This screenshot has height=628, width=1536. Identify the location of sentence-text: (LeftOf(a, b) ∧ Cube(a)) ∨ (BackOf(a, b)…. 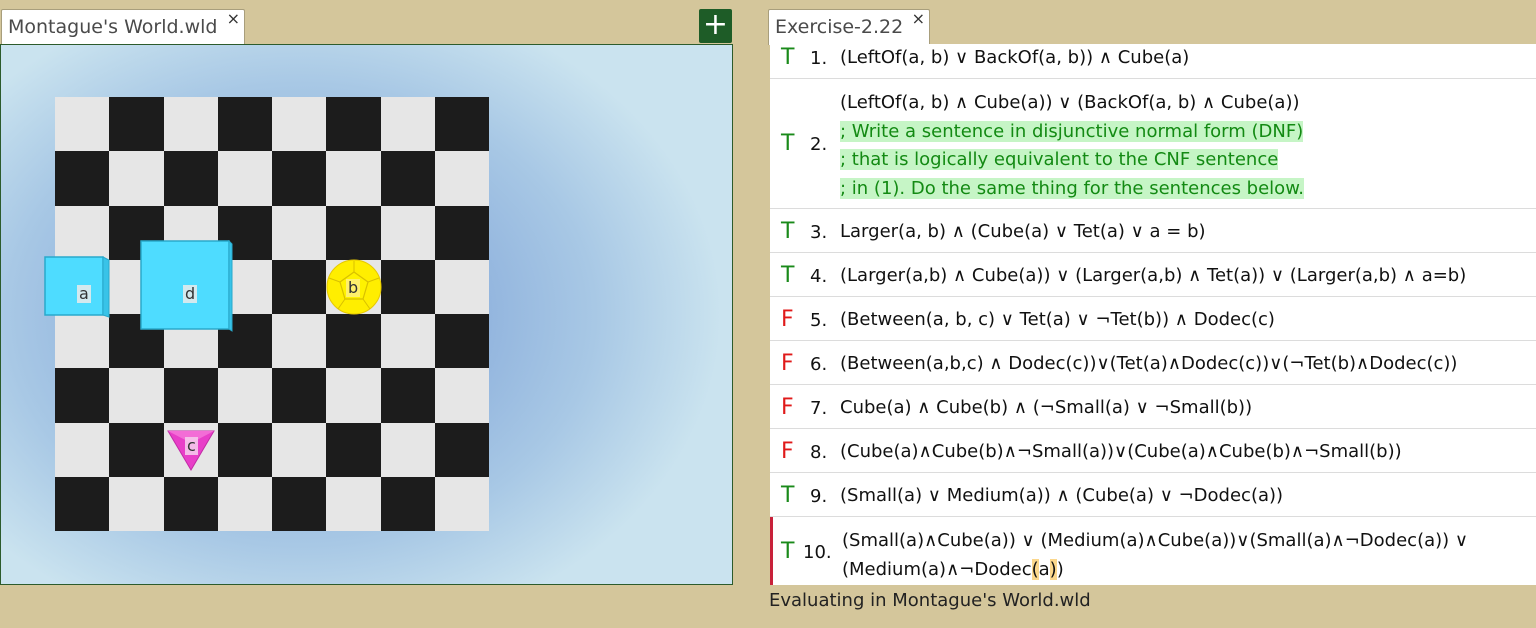
(1070, 102).